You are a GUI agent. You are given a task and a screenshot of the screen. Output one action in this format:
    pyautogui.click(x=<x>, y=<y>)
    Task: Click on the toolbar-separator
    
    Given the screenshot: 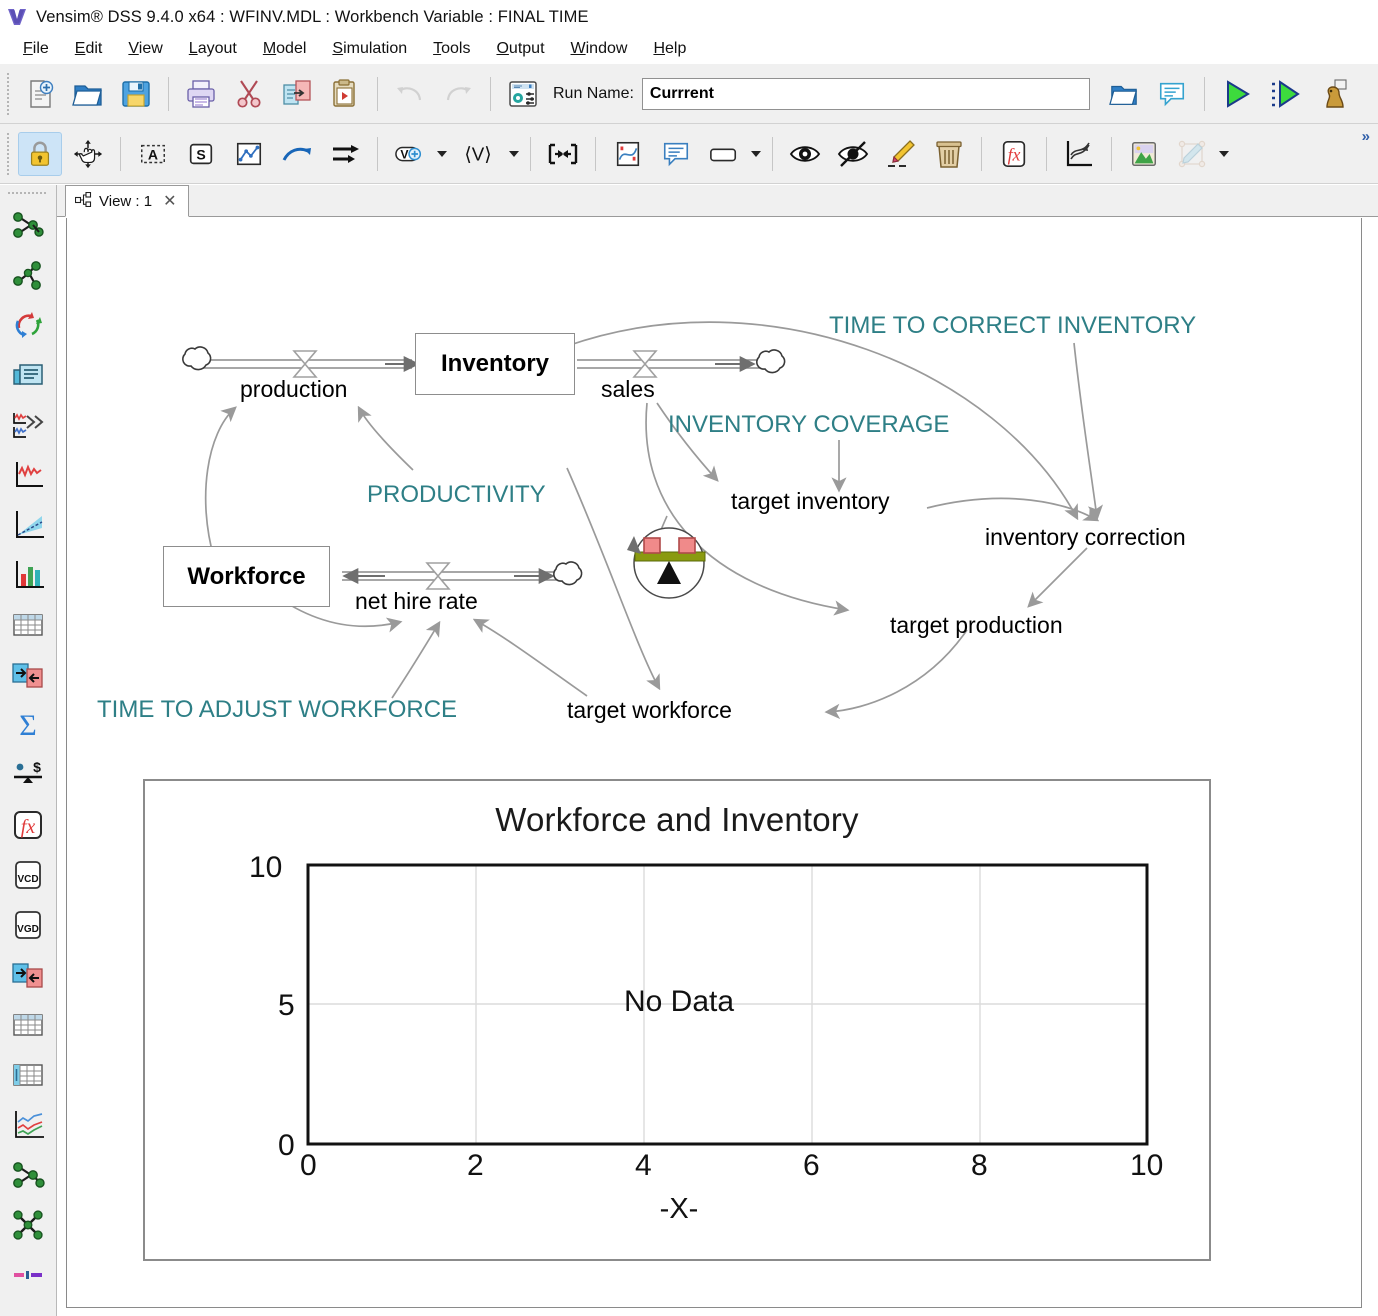 What is the action you would take?
    pyautogui.click(x=1204, y=93)
    